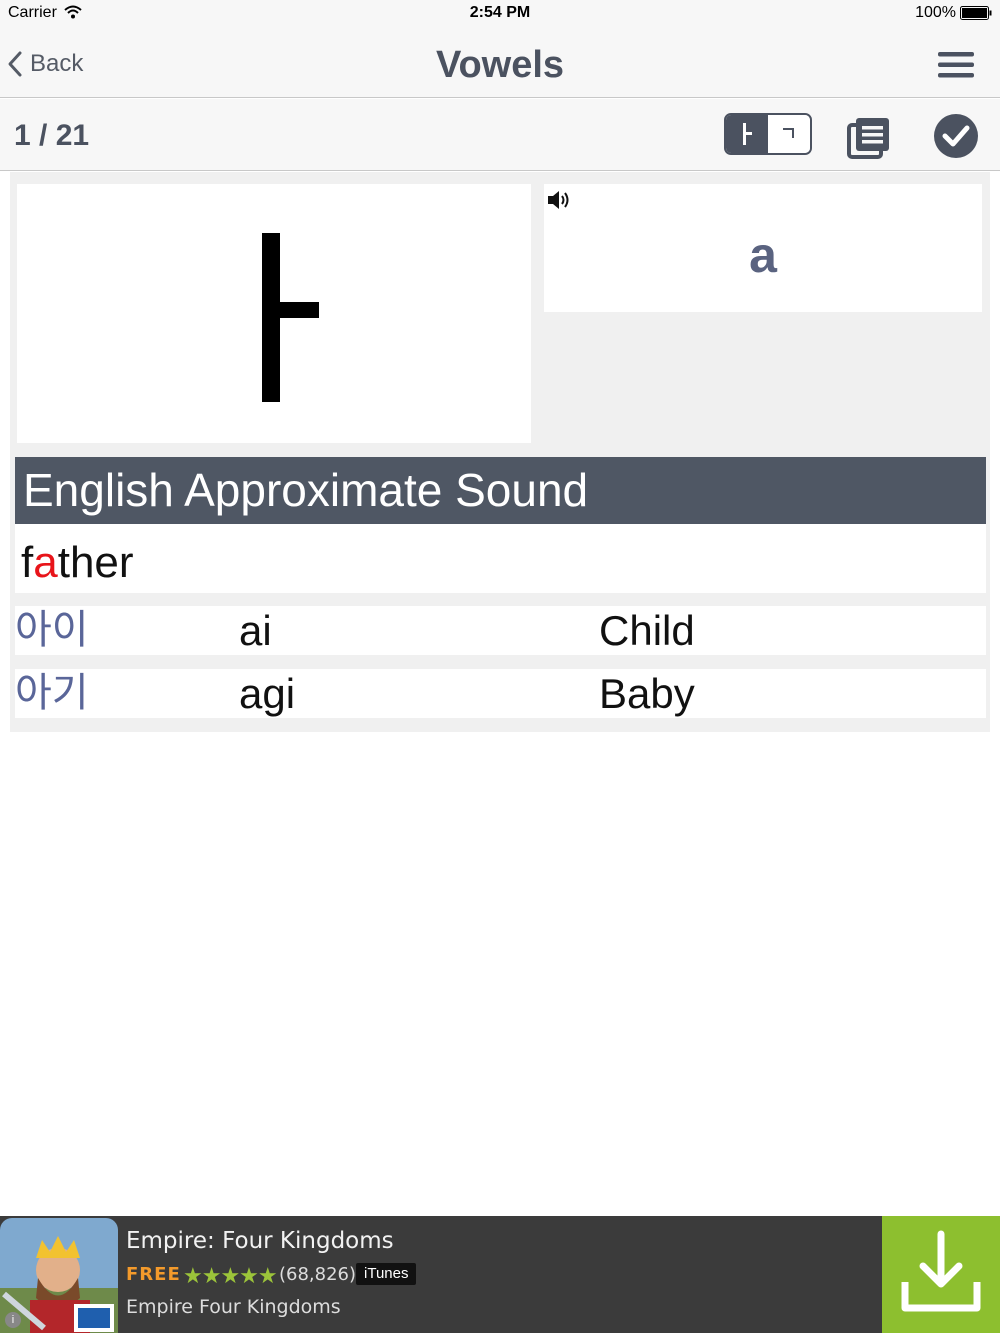  I want to click on status-bar: Carrier 2:54 PM 100%, so click(500, 13).